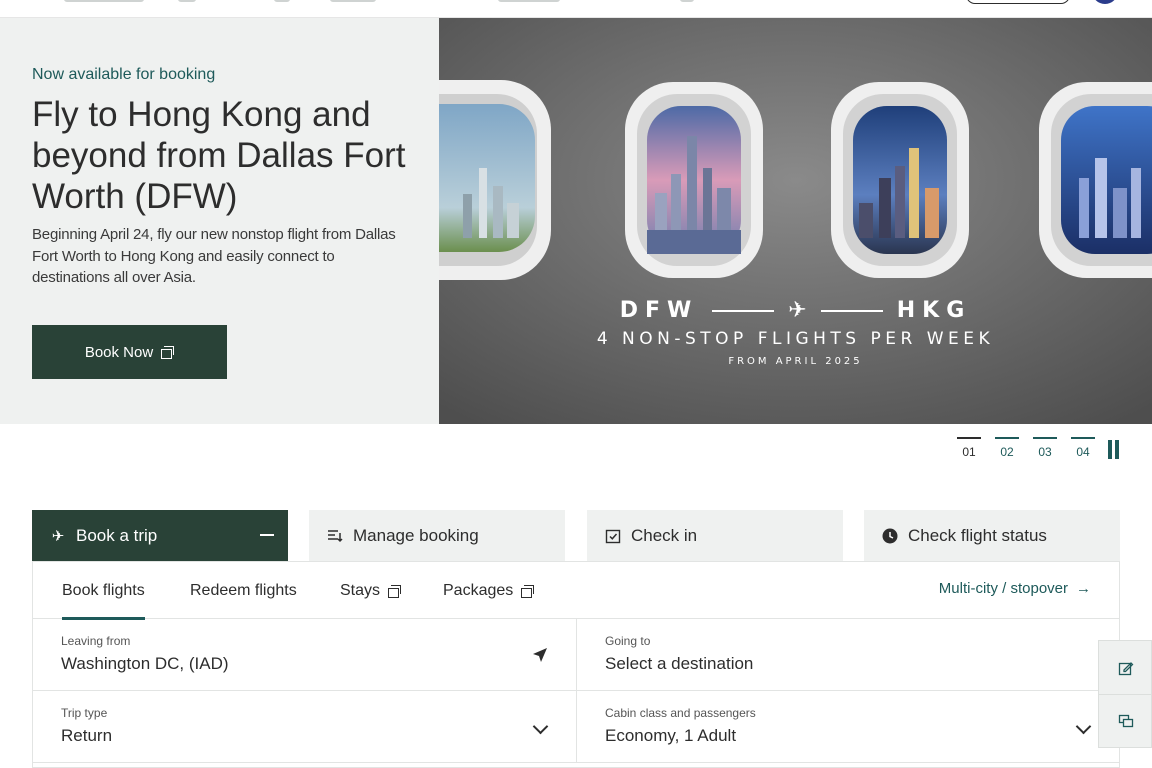 The image size is (1152, 768). Describe the element at coordinates (1007, 448) in the screenshot. I see `carousel-dot-2: 02` at that location.